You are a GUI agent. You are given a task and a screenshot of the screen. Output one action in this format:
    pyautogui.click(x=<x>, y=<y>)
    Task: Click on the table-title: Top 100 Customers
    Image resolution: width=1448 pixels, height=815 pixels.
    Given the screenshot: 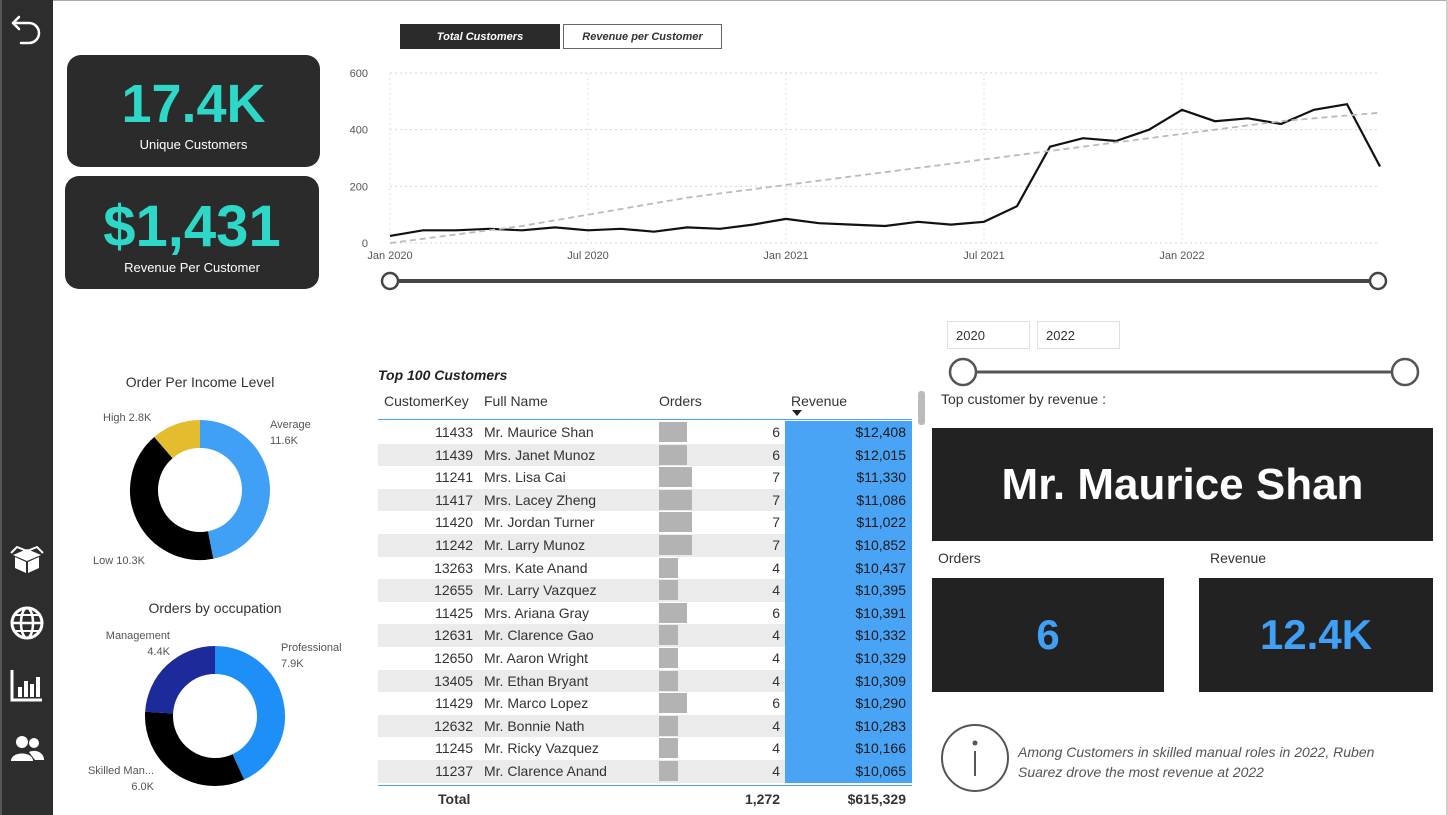 What is the action you would take?
    pyautogui.click(x=443, y=375)
    